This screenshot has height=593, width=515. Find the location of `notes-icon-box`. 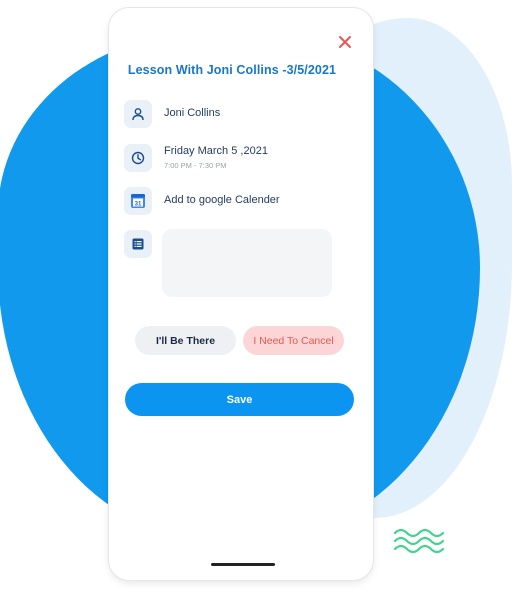

notes-icon-box is located at coordinates (138, 244).